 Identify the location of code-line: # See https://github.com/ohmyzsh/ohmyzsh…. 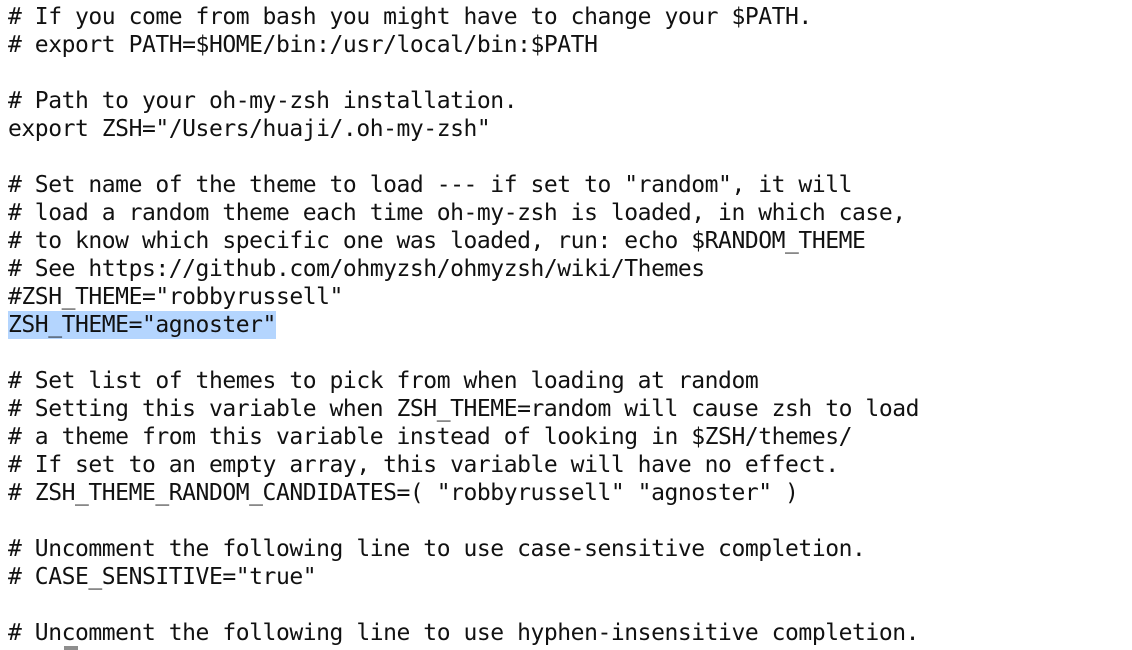
(356, 269).